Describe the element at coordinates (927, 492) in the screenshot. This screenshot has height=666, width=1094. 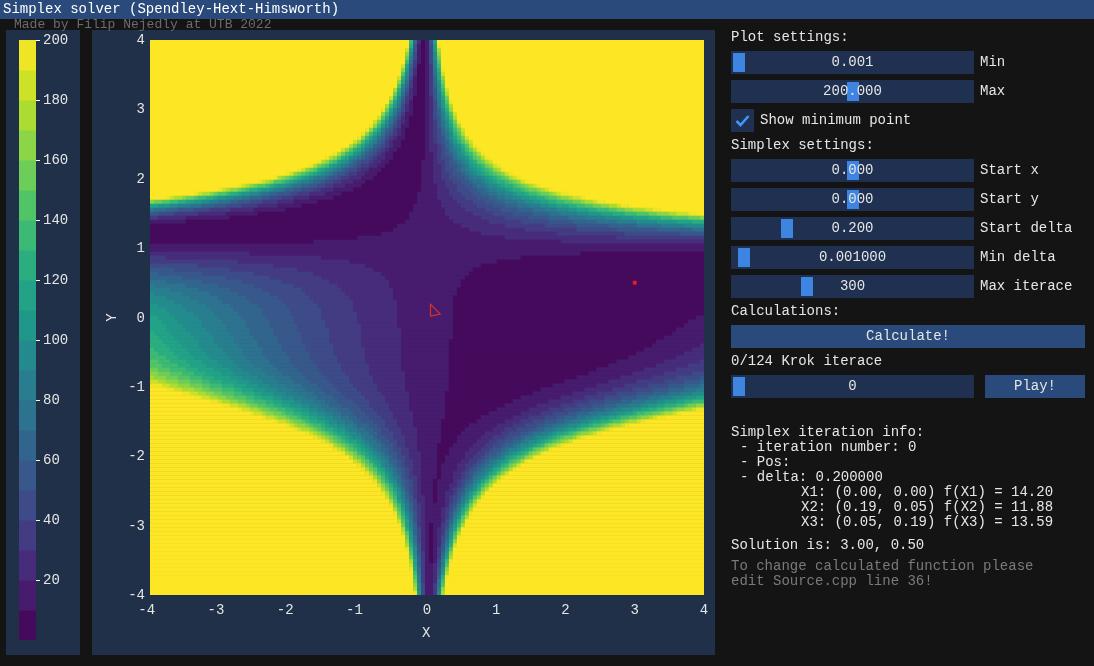
I see `info-line: X1: (0.00, 0.00) f(X1) = 14.20` at that location.